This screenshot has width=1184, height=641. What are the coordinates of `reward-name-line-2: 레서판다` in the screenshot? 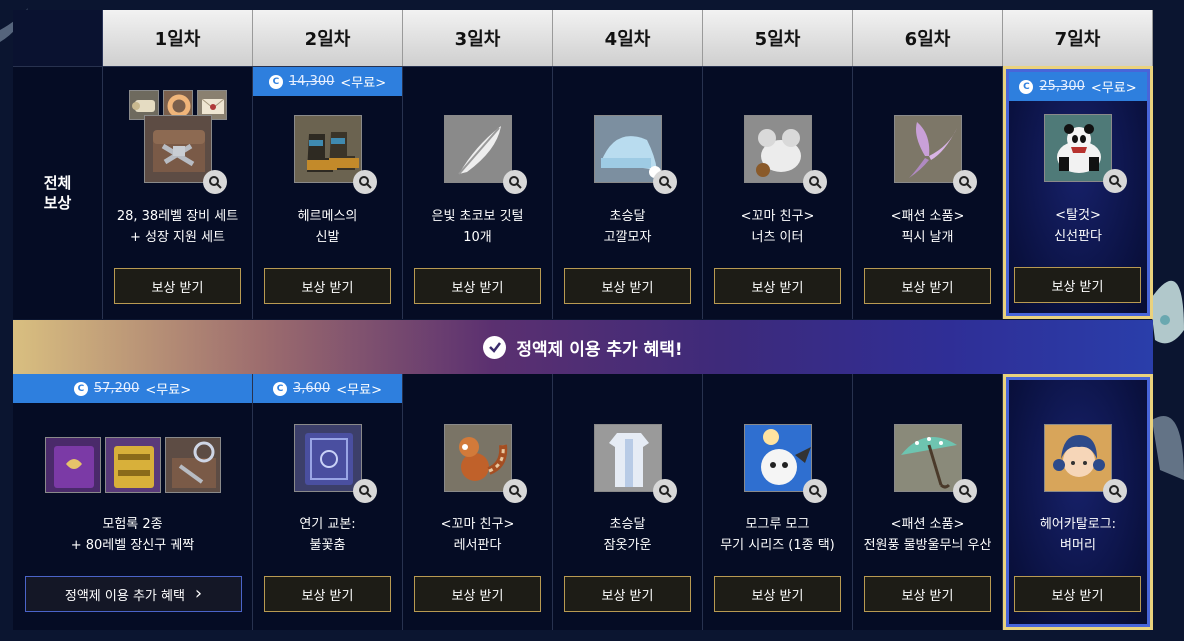 It's located at (477, 545).